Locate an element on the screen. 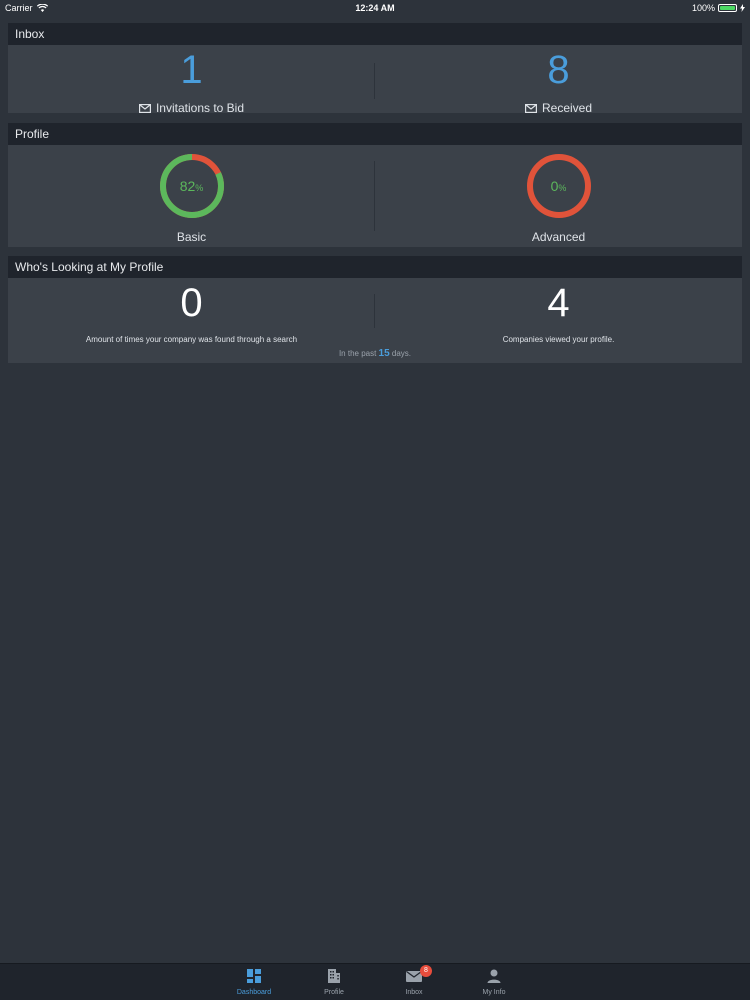  received-label: Received is located at coordinates (567, 108).